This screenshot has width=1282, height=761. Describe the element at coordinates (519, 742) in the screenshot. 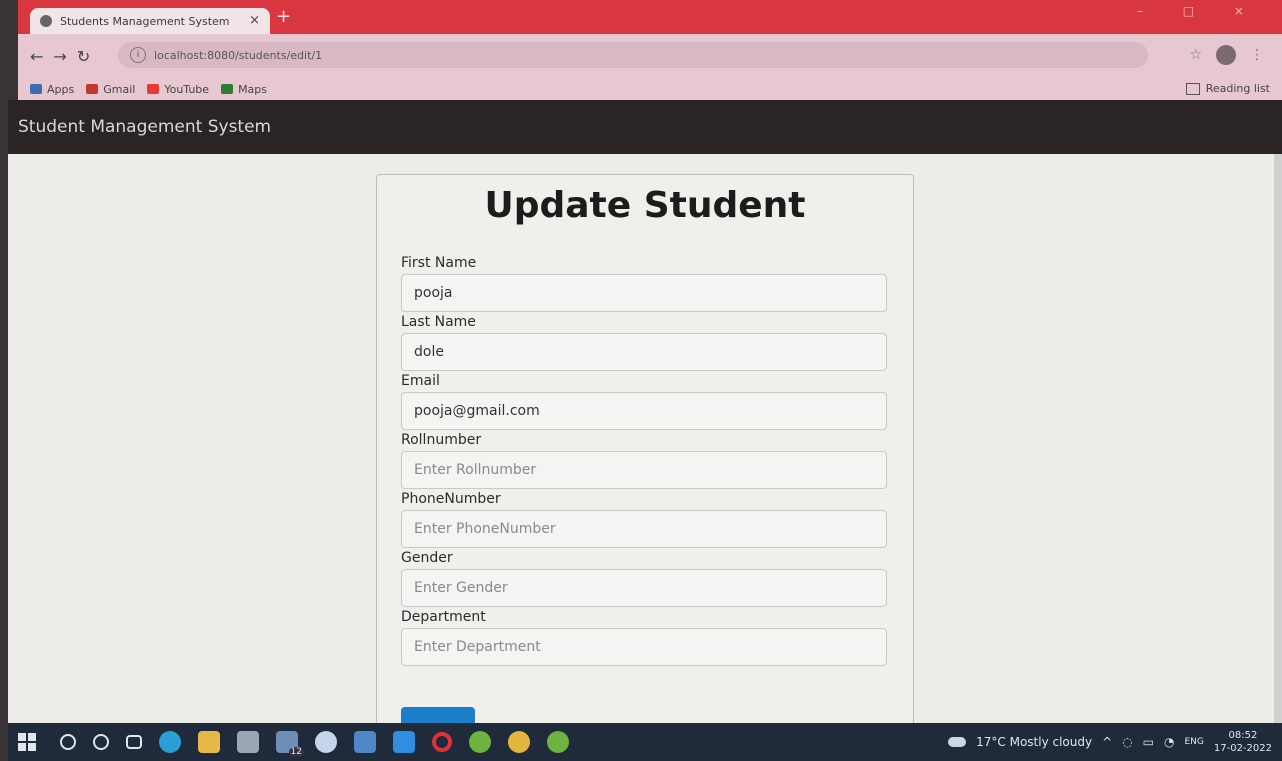

I see `chrome-icon` at that location.